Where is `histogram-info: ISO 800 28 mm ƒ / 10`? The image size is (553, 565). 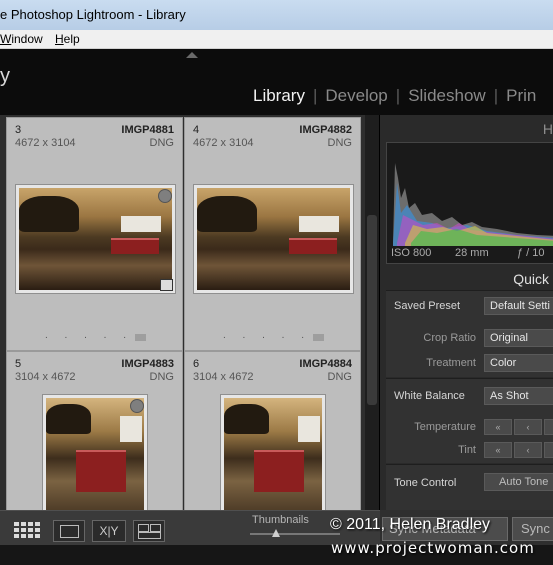
histogram-info: ISO 800 28 mm ƒ / 10 is located at coordinates (470, 254).